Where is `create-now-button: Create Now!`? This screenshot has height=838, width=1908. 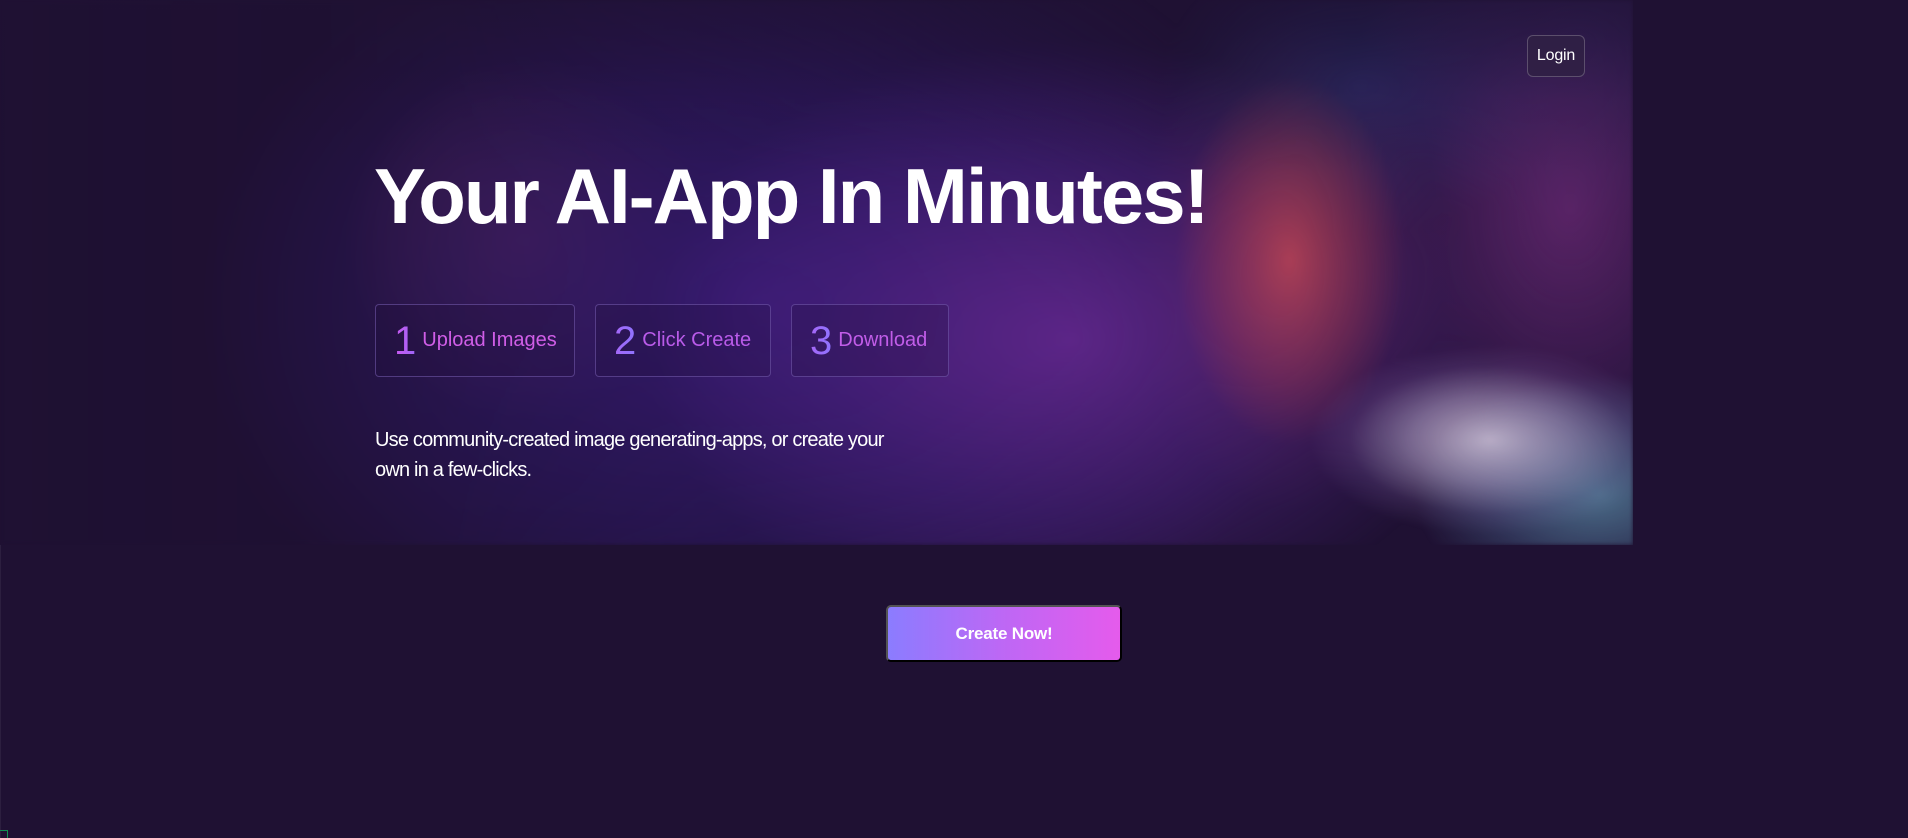 create-now-button: Create Now! is located at coordinates (1004, 633).